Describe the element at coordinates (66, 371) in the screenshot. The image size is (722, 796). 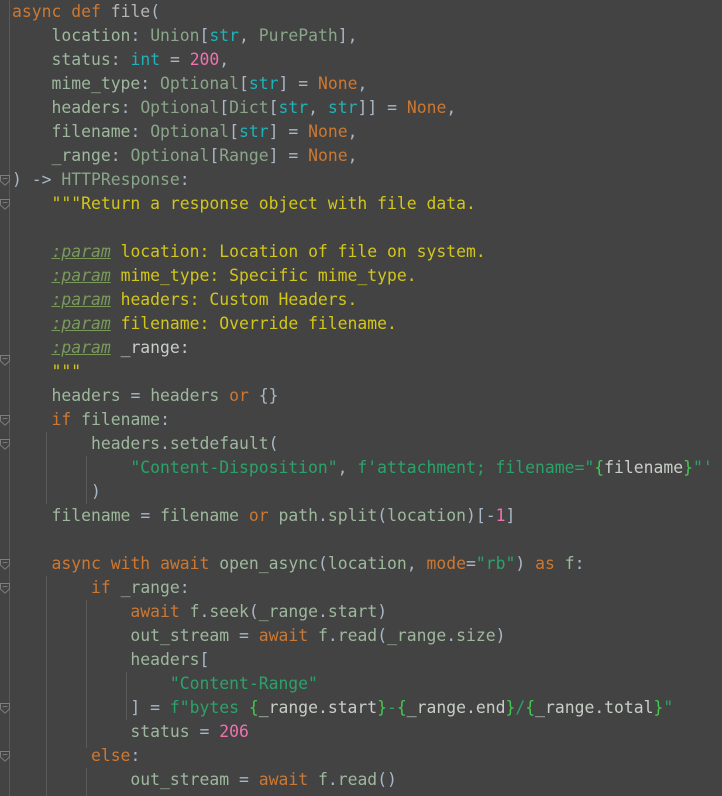
I see `code-line: """` at that location.